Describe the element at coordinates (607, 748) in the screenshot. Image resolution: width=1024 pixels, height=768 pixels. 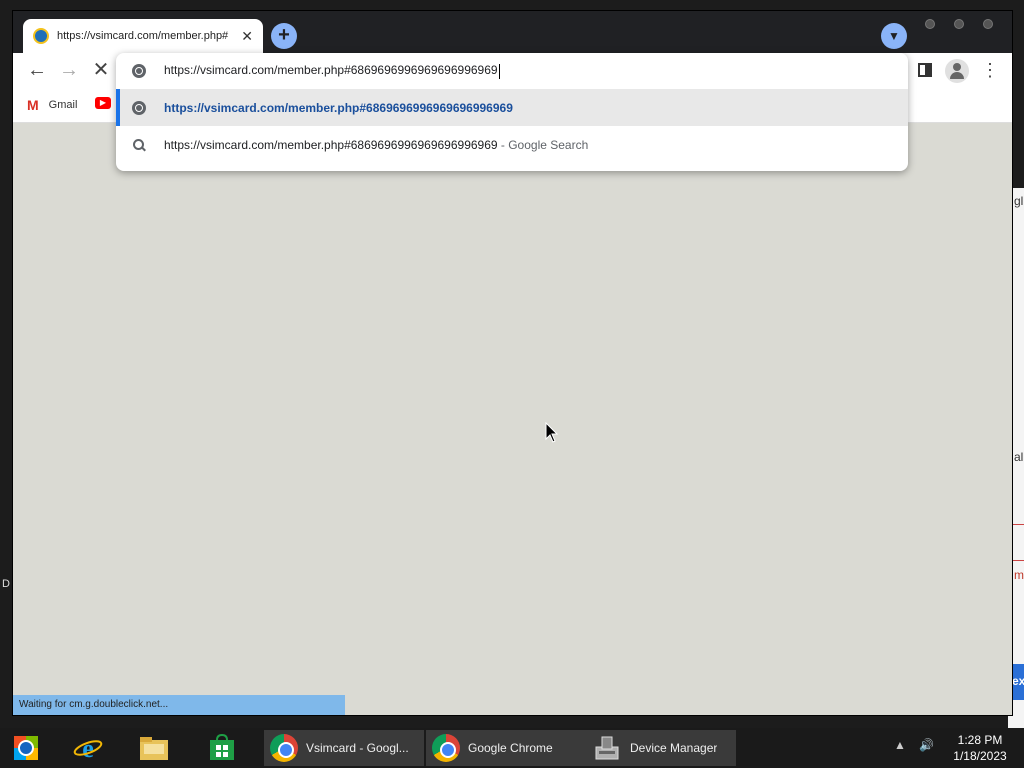
I see `device-manager-icon` at that location.